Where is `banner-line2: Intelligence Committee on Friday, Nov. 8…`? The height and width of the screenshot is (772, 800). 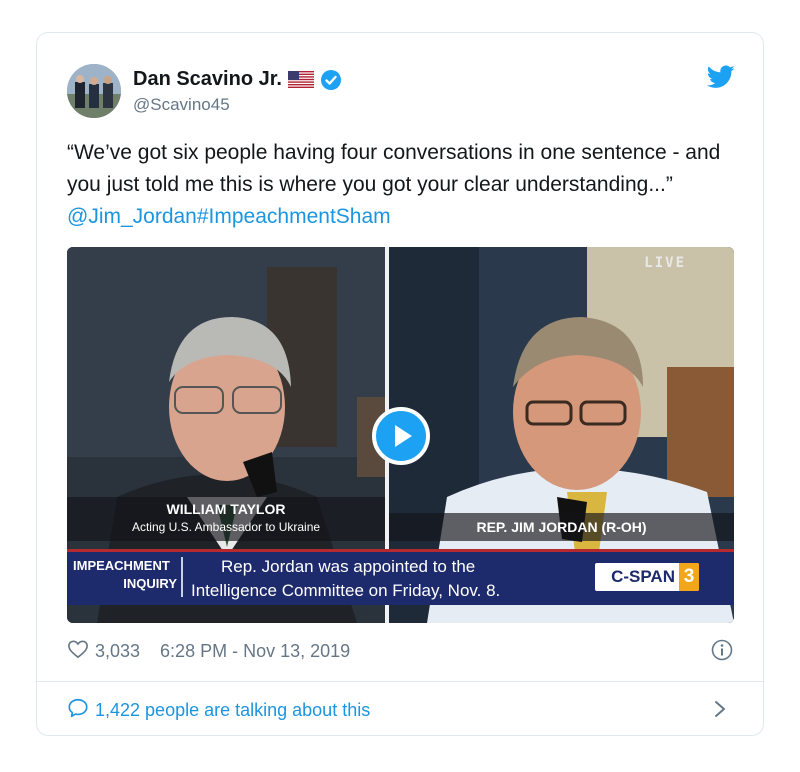
banner-line2: Intelligence Committee on Friday, Nov. 8… is located at coordinates (346, 590).